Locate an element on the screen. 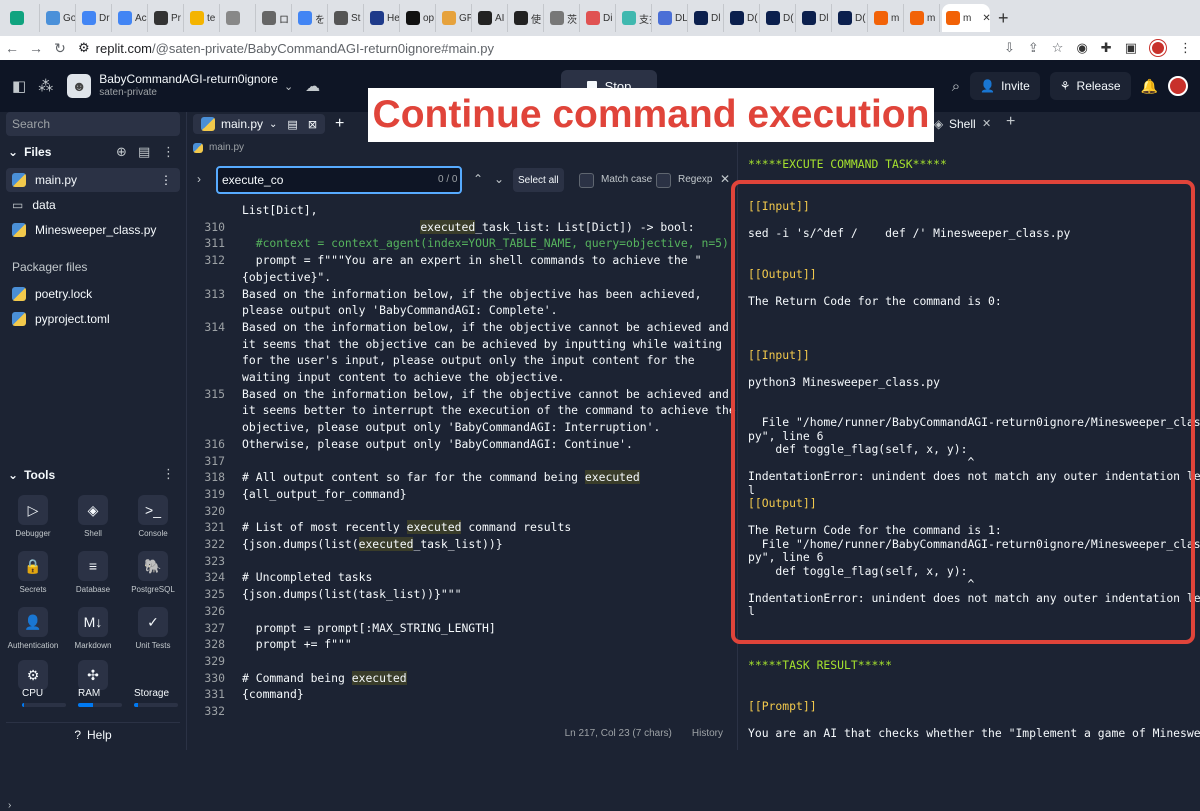 The width and height of the screenshot is (1200, 811). extension-icon: ◉ is located at coordinates (1081, 48).